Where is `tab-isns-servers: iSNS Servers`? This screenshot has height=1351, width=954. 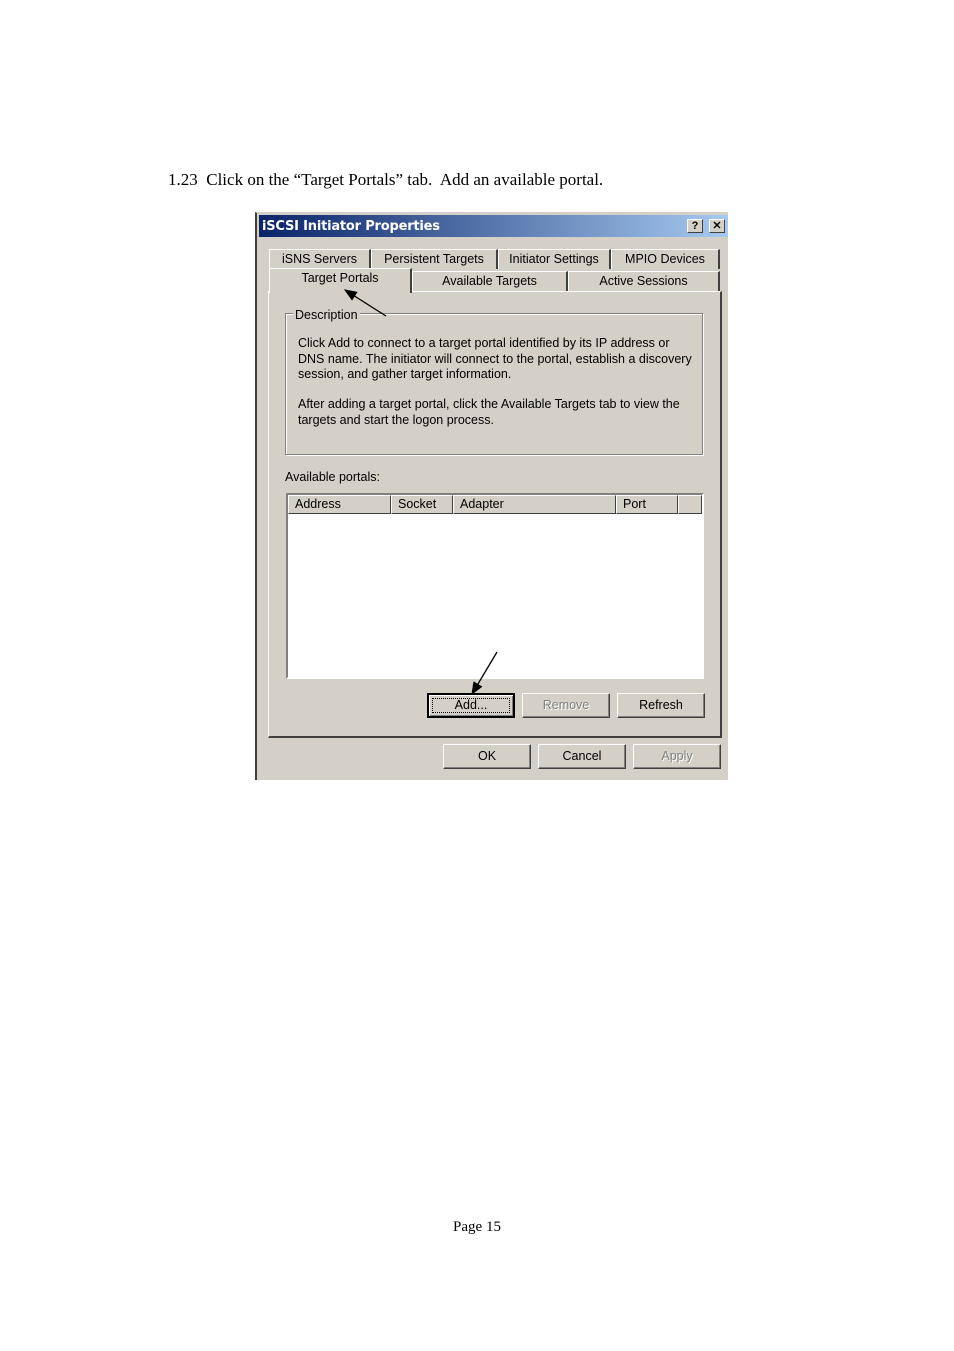
tab-isns-servers: iSNS Servers is located at coordinates (320, 259).